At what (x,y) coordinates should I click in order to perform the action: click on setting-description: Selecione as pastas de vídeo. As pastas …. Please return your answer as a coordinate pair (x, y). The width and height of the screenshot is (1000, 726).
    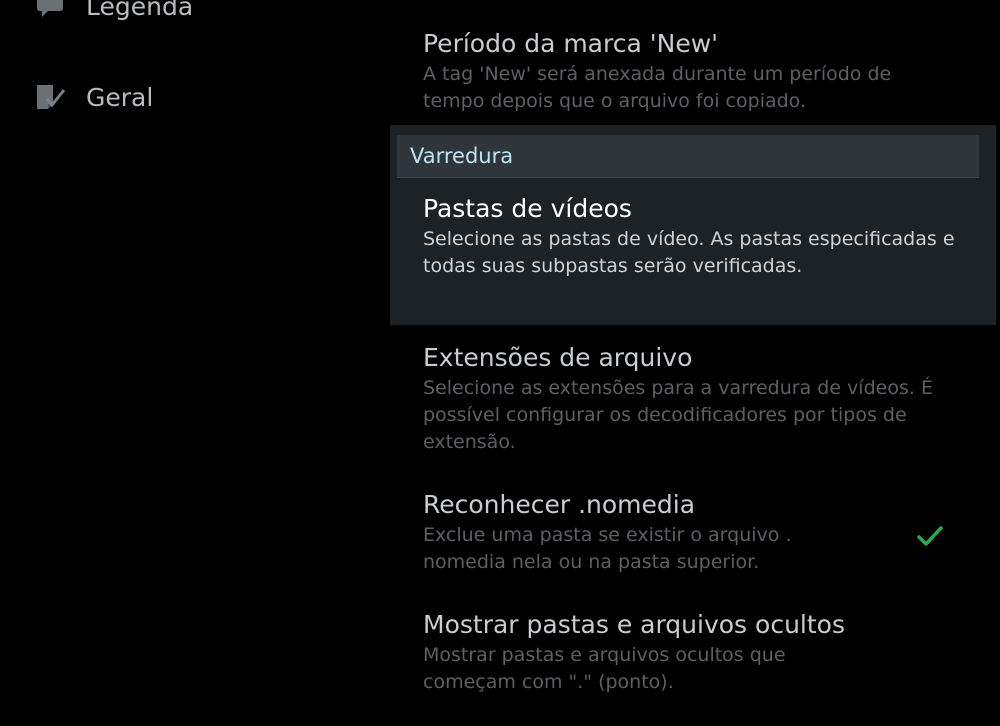
    Looking at the image, I should click on (689, 252).